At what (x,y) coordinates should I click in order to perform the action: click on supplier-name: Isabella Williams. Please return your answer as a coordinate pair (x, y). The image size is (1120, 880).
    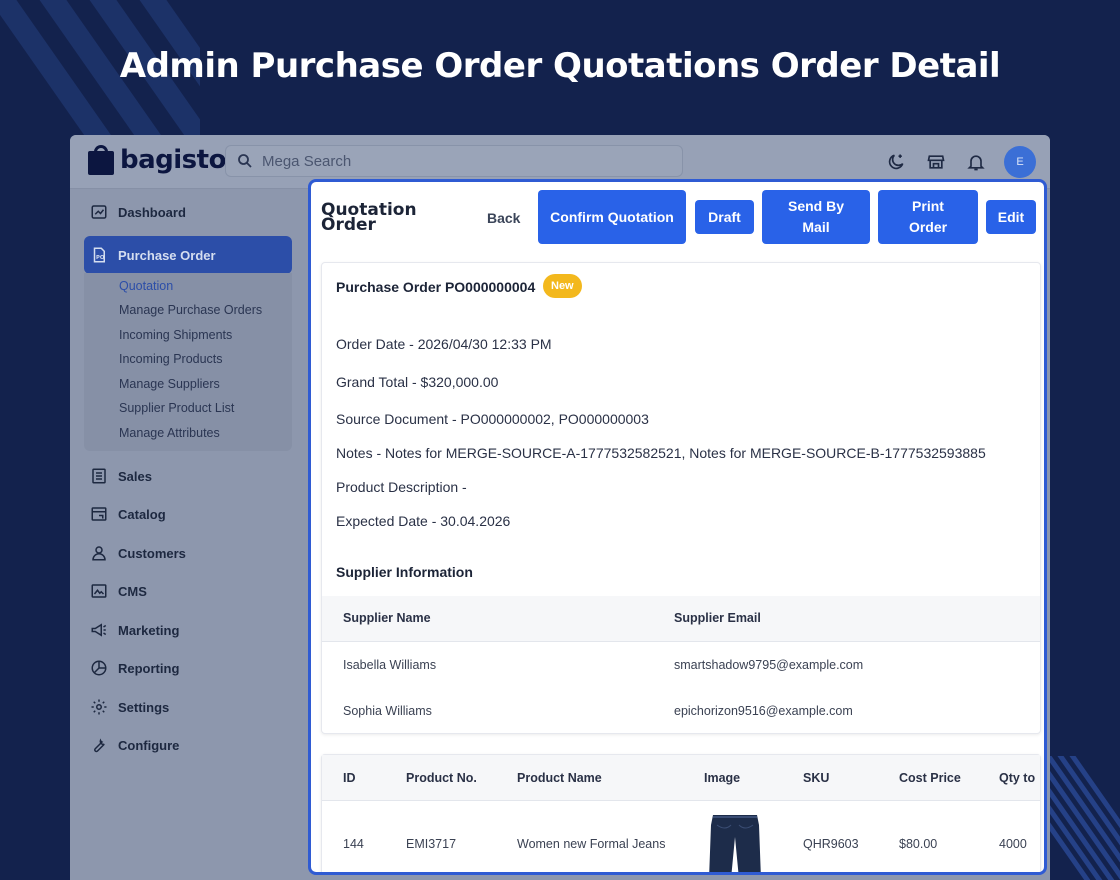
    Looking at the image, I should click on (390, 665).